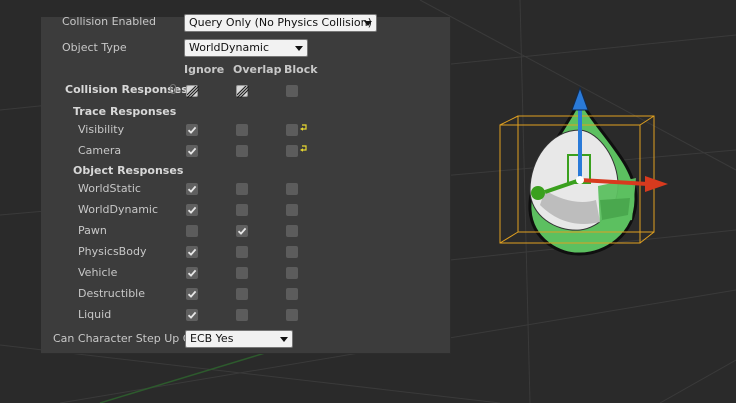 The height and width of the screenshot is (403, 736). I want to click on step-up-dropdown: ECB Yes, so click(239, 339).